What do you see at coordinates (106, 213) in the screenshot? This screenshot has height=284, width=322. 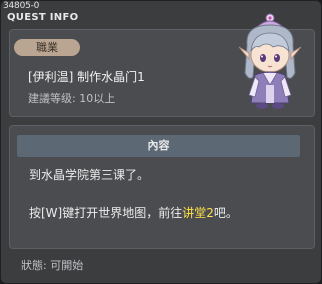 I see `content-line-2-prefix: 按[W]键打开世界地图，前往` at bounding box center [106, 213].